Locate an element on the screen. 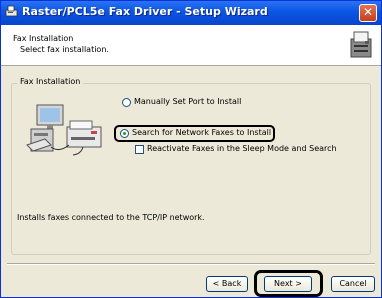 The height and width of the screenshot is (298, 382). manual-port-label: Manually Set Port to Install is located at coordinates (187, 101).